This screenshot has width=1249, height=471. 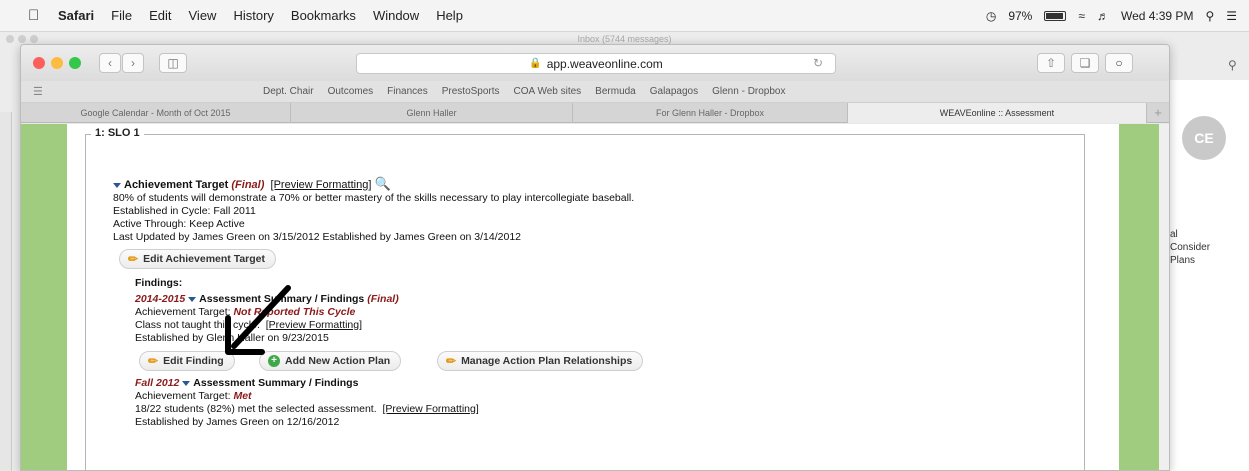 I want to click on finding-2012-preview-link: [Preview Formatting], so click(x=430, y=409).